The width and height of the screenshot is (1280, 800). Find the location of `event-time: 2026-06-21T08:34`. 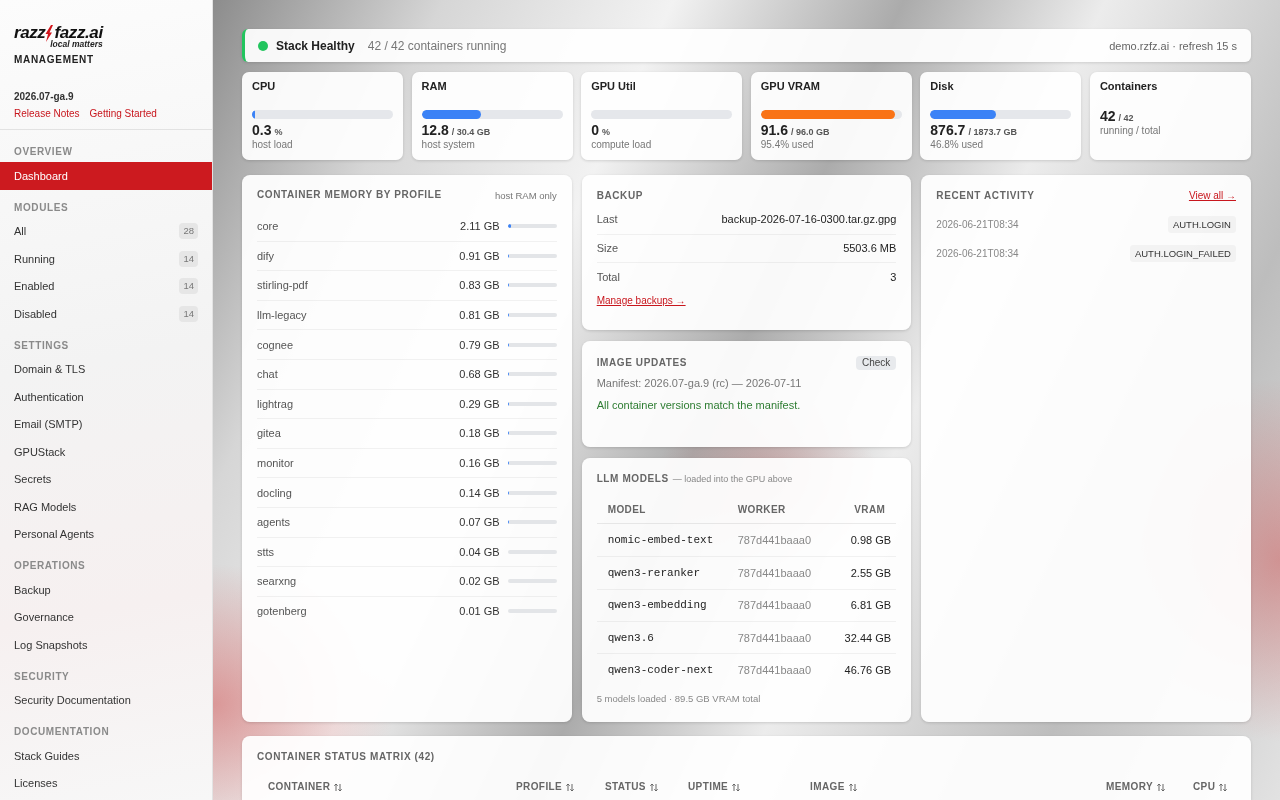

event-time: 2026-06-21T08:34 is located at coordinates (977, 253).